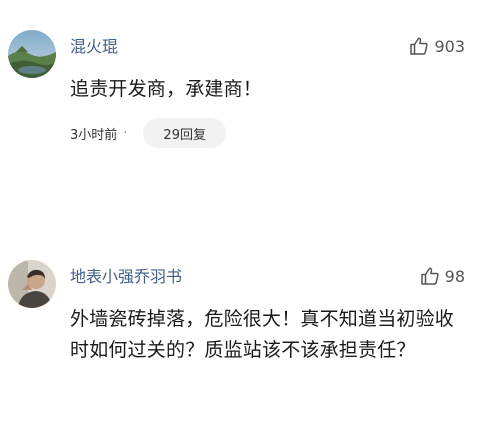  What do you see at coordinates (94, 47) in the screenshot?
I see `username: 混火琨` at bounding box center [94, 47].